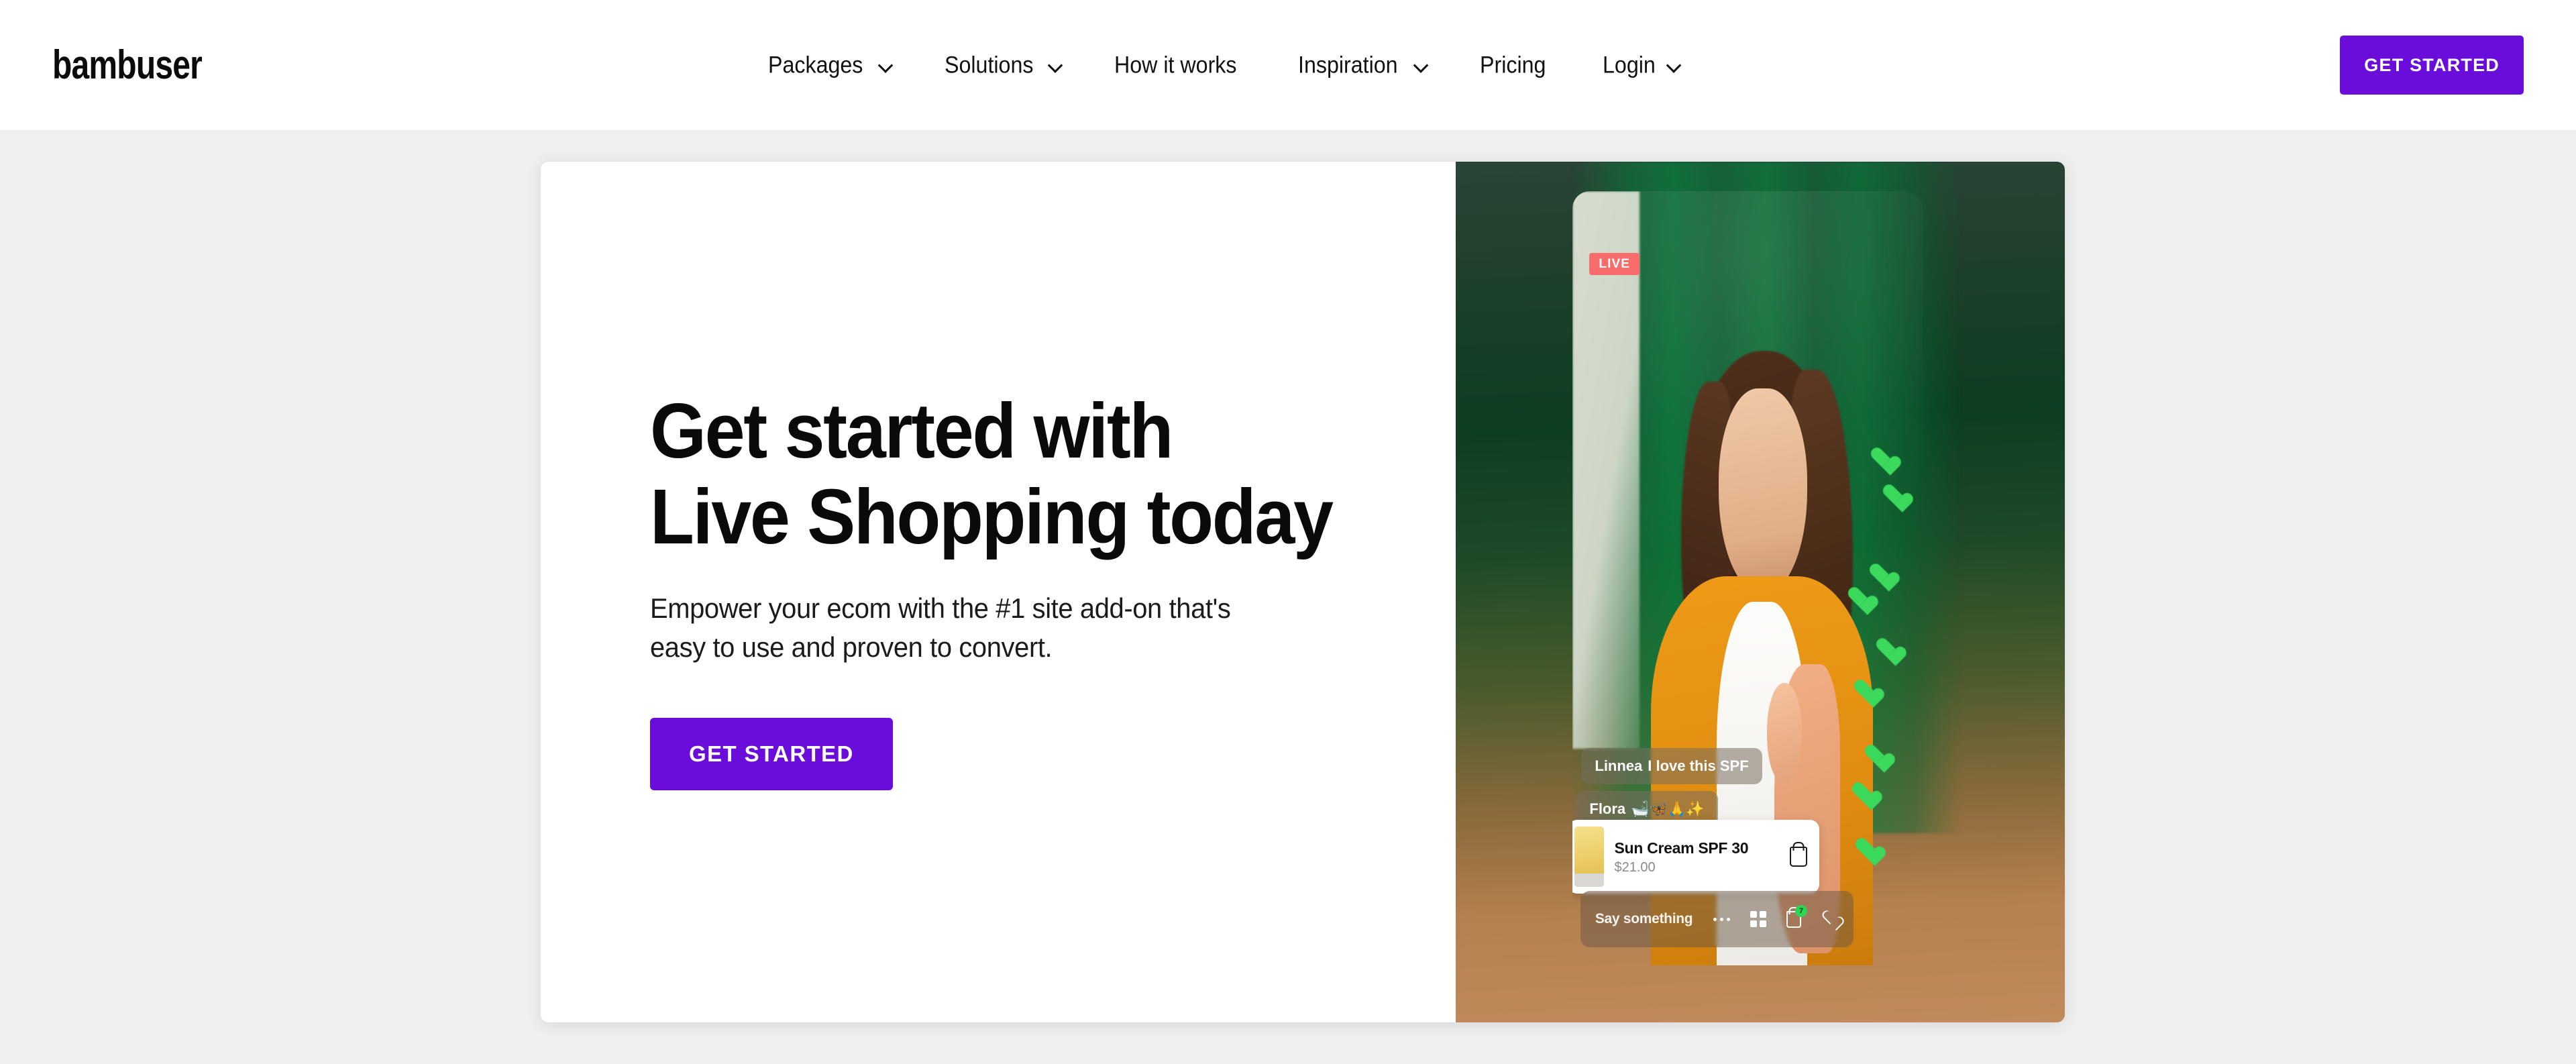  What do you see at coordinates (1830, 919) in the screenshot?
I see `like-heart-icon` at bounding box center [1830, 919].